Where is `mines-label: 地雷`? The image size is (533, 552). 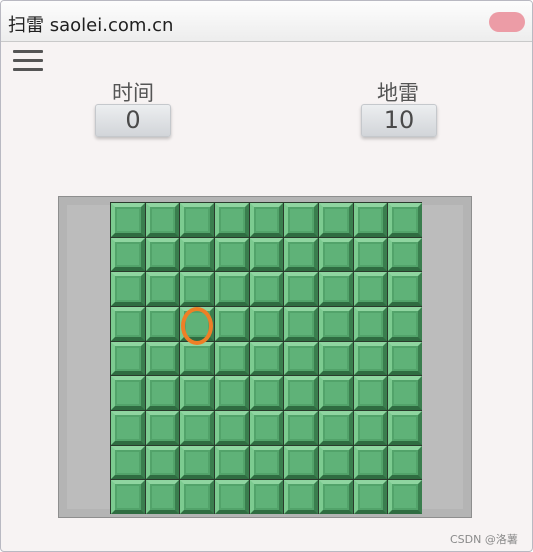 mines-label: 地雷 is located at coordinates (398, 93).